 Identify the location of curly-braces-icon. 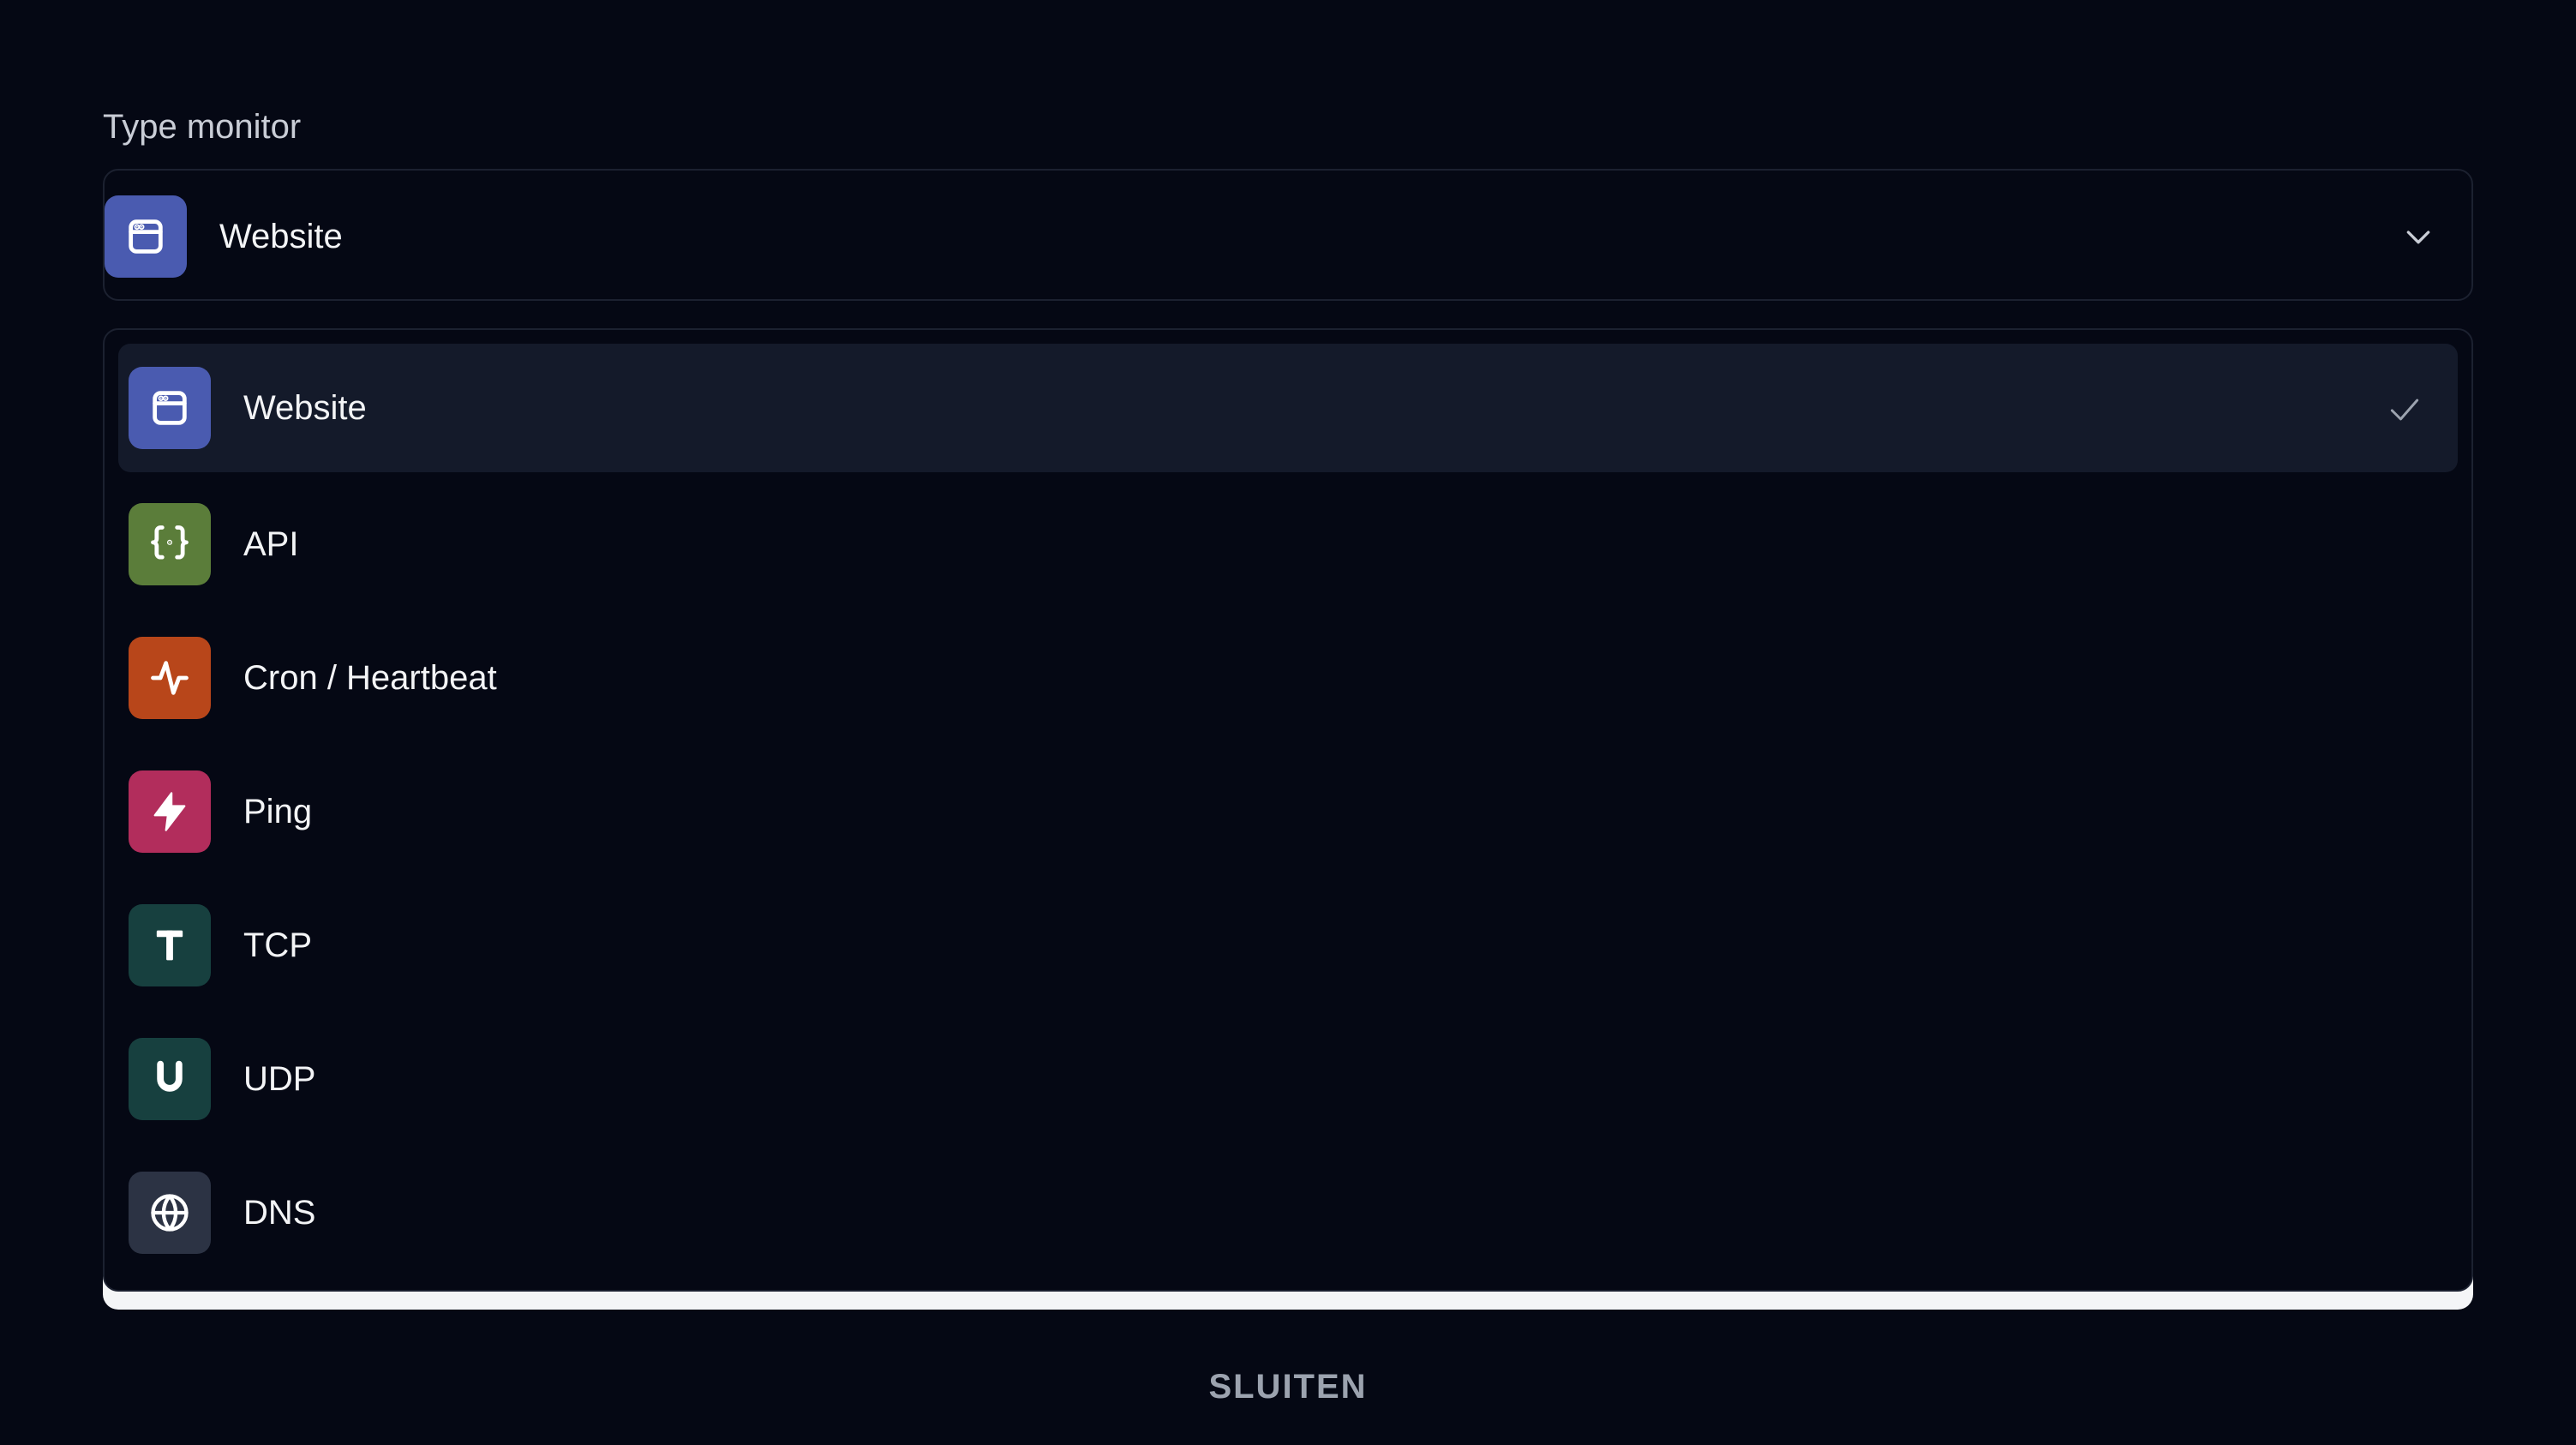
(170, 544).